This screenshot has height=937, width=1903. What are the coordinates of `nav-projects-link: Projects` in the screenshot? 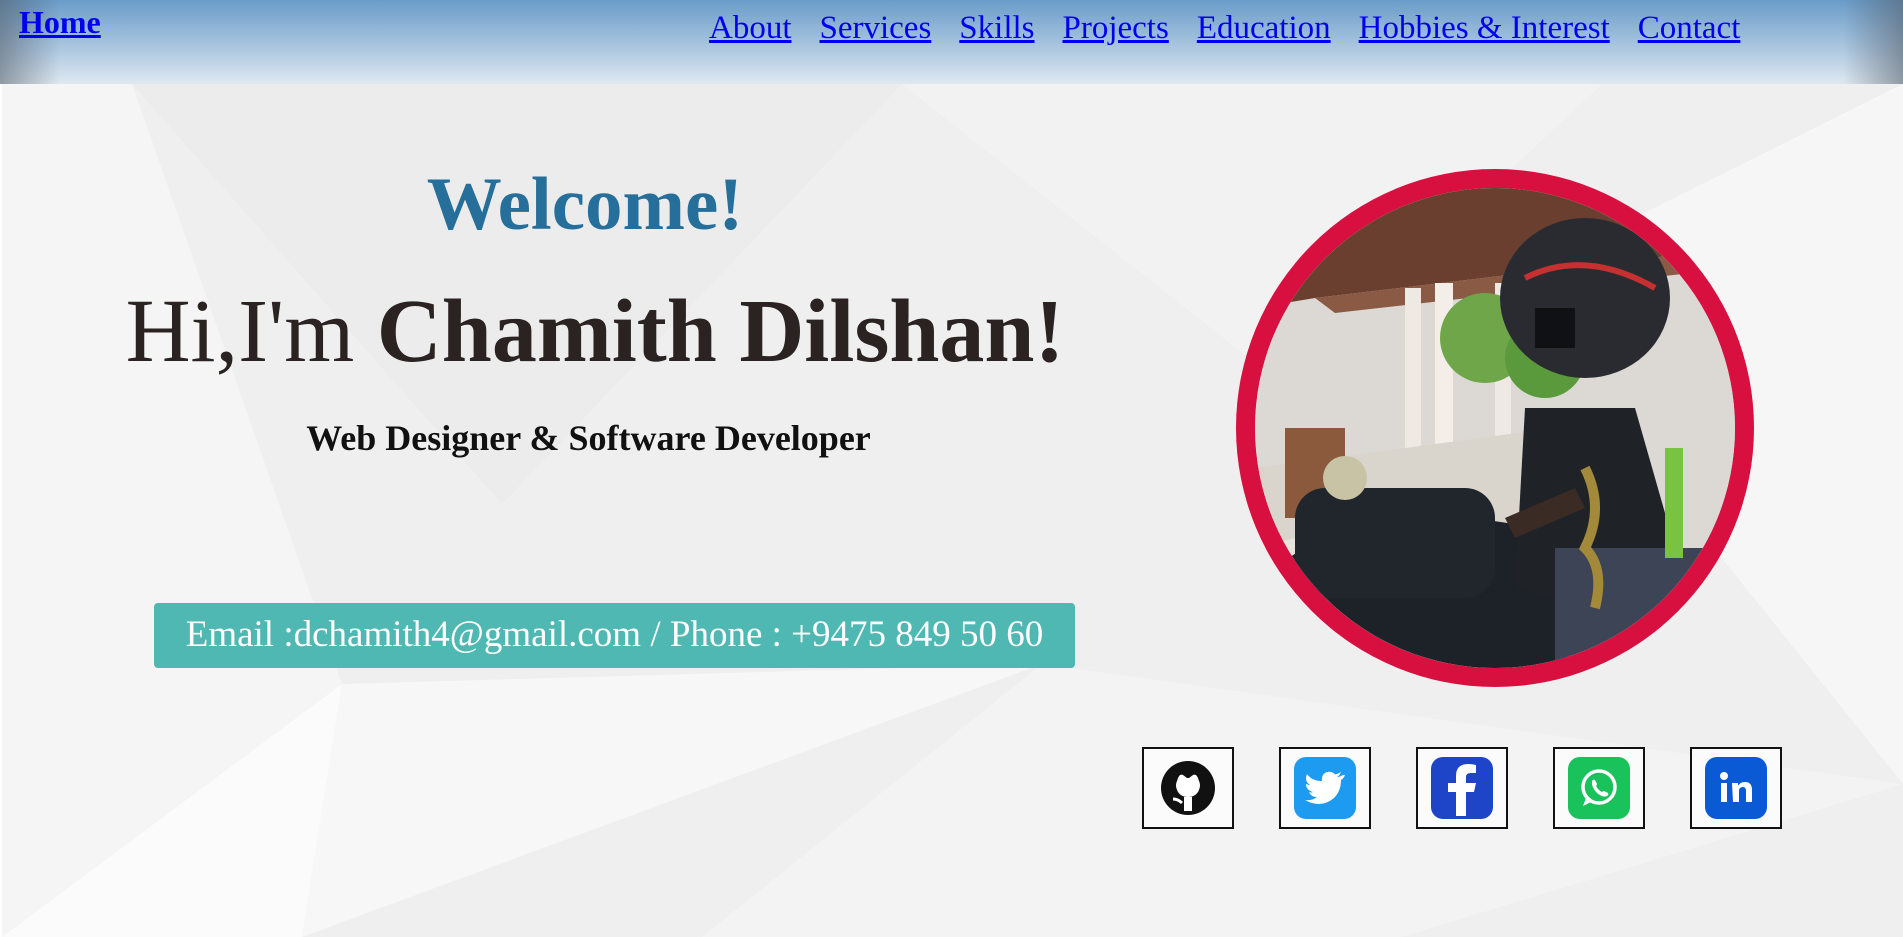 It's located at (1116, 28).